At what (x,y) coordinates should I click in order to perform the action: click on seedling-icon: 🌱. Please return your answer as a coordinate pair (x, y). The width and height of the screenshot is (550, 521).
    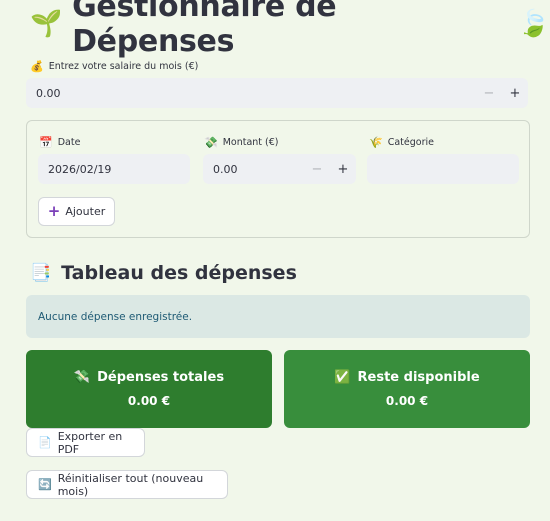
    Looking at the image, I should click on (46, 24).